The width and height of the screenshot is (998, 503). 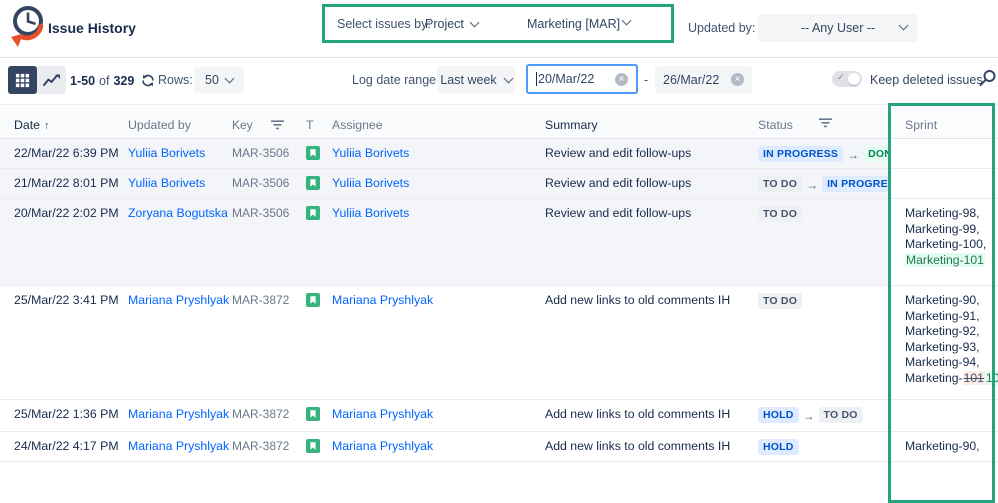 I want to click on grid-view-button, so click(x=22, y=80).